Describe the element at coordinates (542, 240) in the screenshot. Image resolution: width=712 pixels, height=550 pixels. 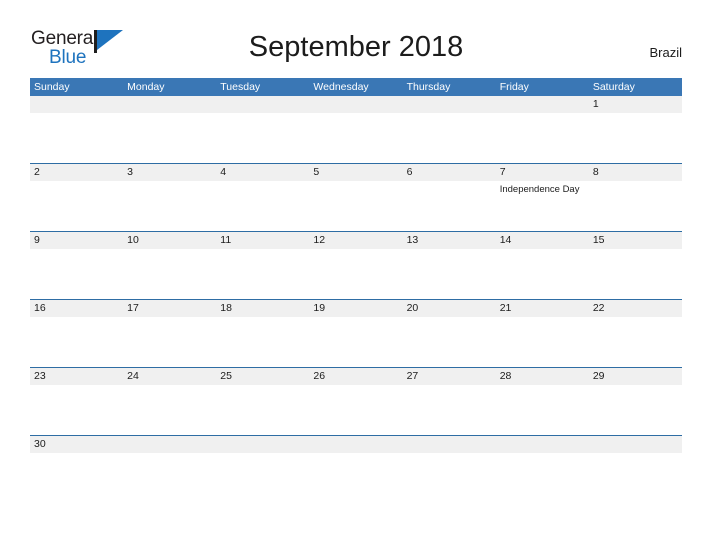
I see `day-number: 14` at that location.